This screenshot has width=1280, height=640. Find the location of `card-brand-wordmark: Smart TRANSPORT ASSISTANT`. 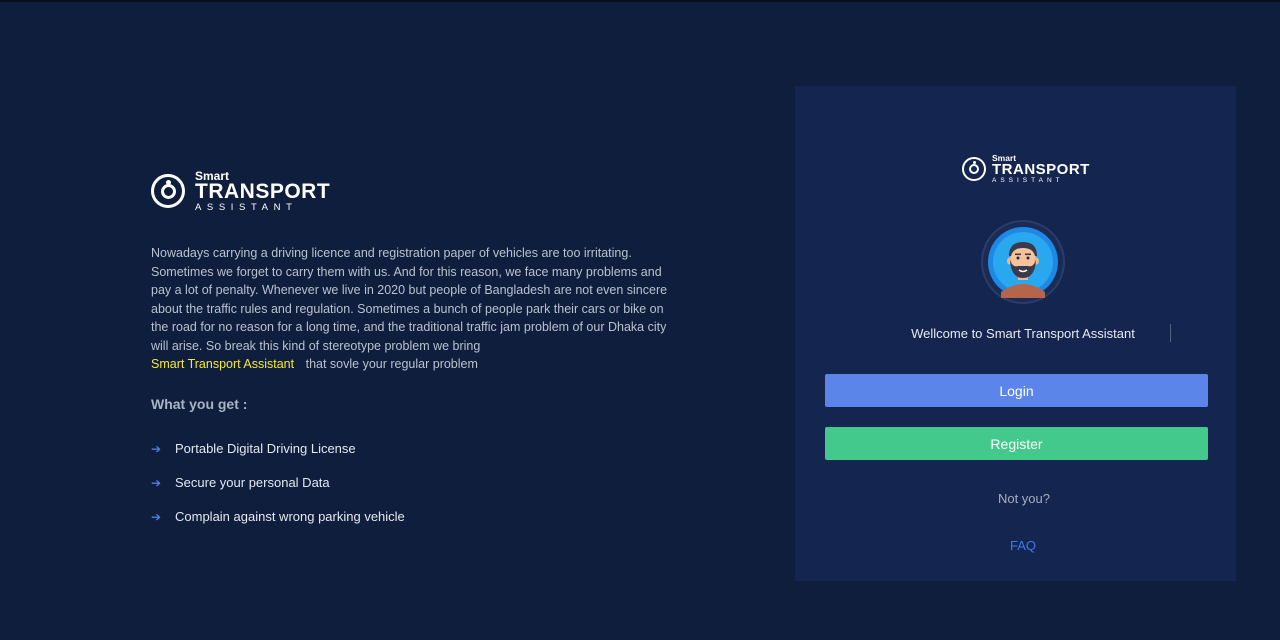

card-brand-wordmark: Smart TRANSPORT ASSISTANT is located at coordinates (1041, 169).